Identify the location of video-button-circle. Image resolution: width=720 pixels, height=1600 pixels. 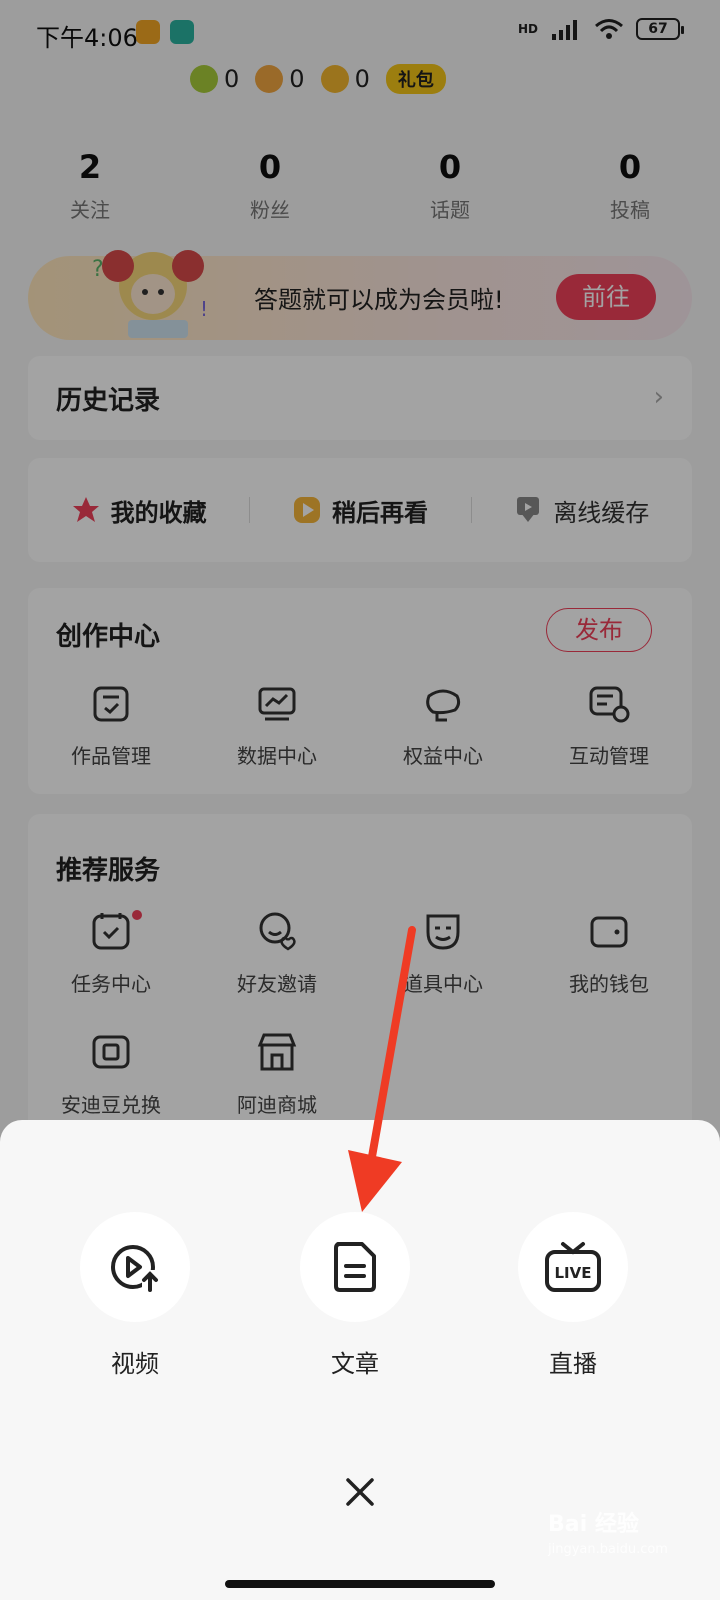
(135, 1267).